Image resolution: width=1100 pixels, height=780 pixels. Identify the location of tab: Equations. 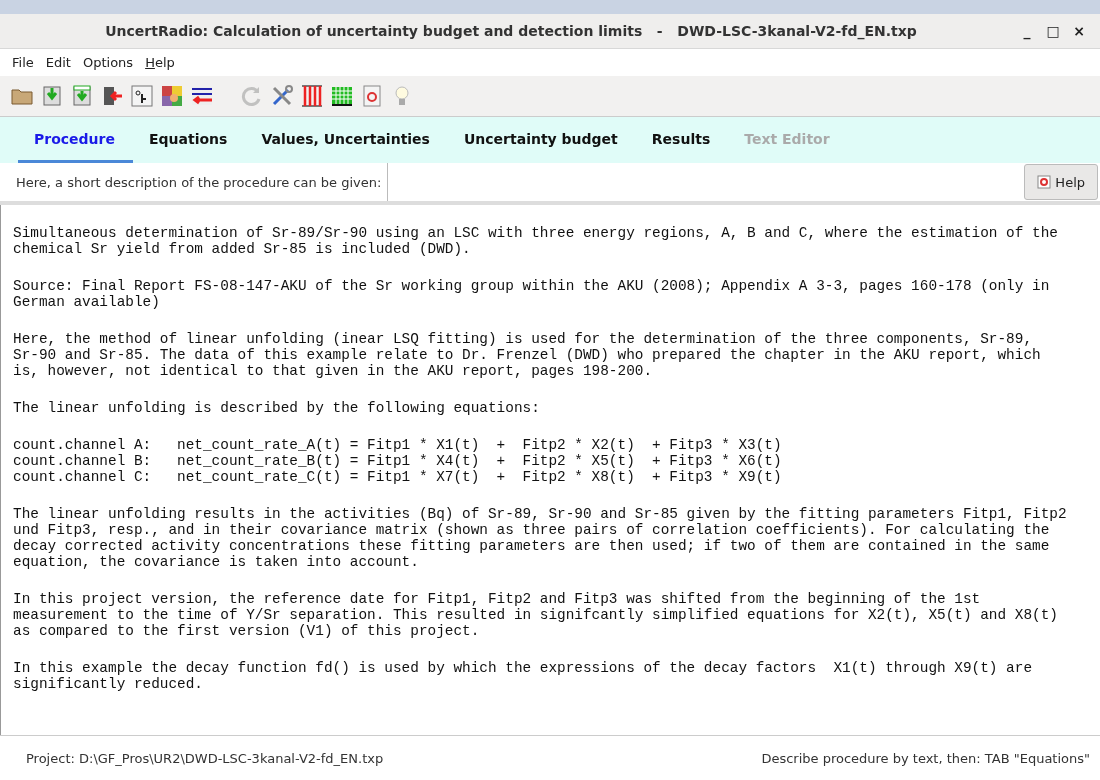
(189, 140).